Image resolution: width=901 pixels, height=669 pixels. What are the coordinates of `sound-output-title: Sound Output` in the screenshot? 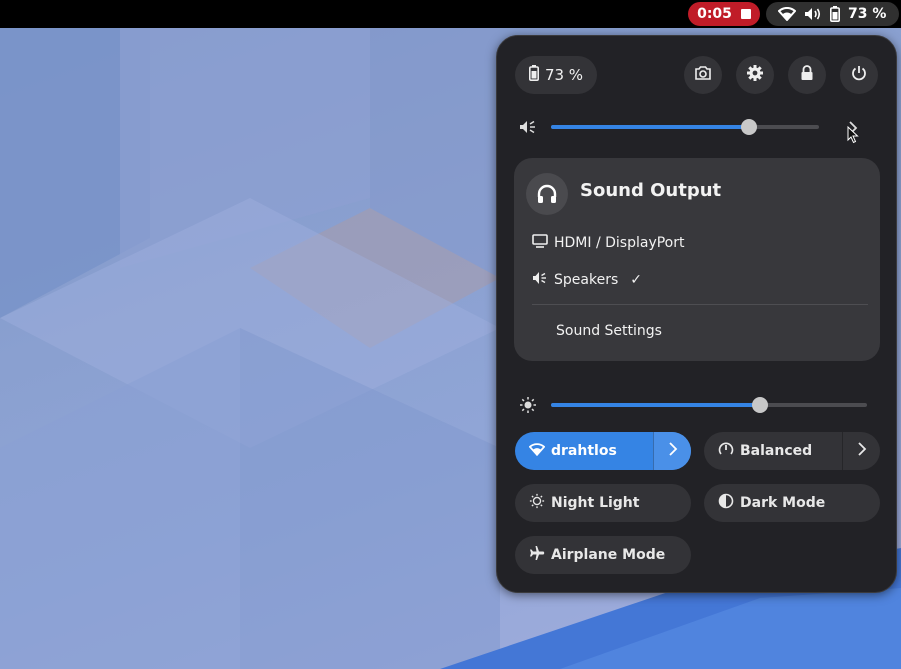 It's located at (651, 190).